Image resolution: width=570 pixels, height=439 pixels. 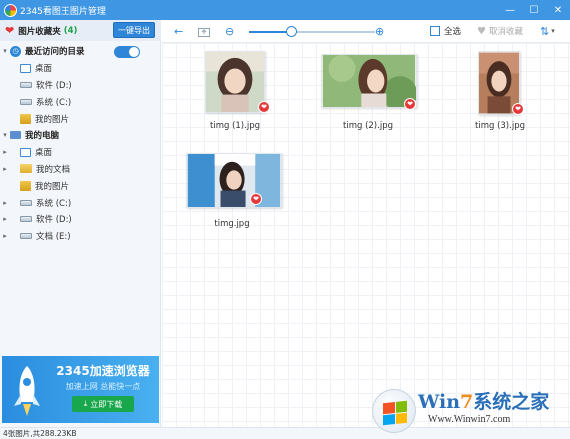 What do you see at coordinates (545, 31) in the screenshot?
I see `sort-icon: ⇅` at bounding box center [545, 31].